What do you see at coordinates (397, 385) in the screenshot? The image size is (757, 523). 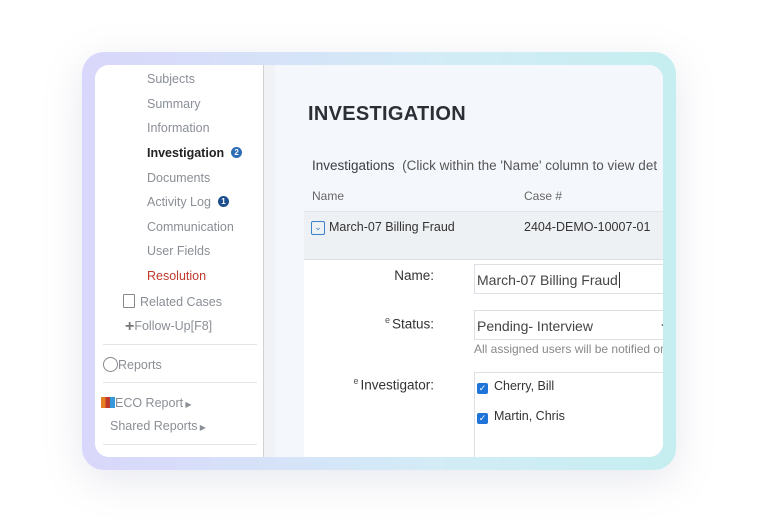 I see `investigator-label-text: Investigator:` at bounding box center [397, 385].